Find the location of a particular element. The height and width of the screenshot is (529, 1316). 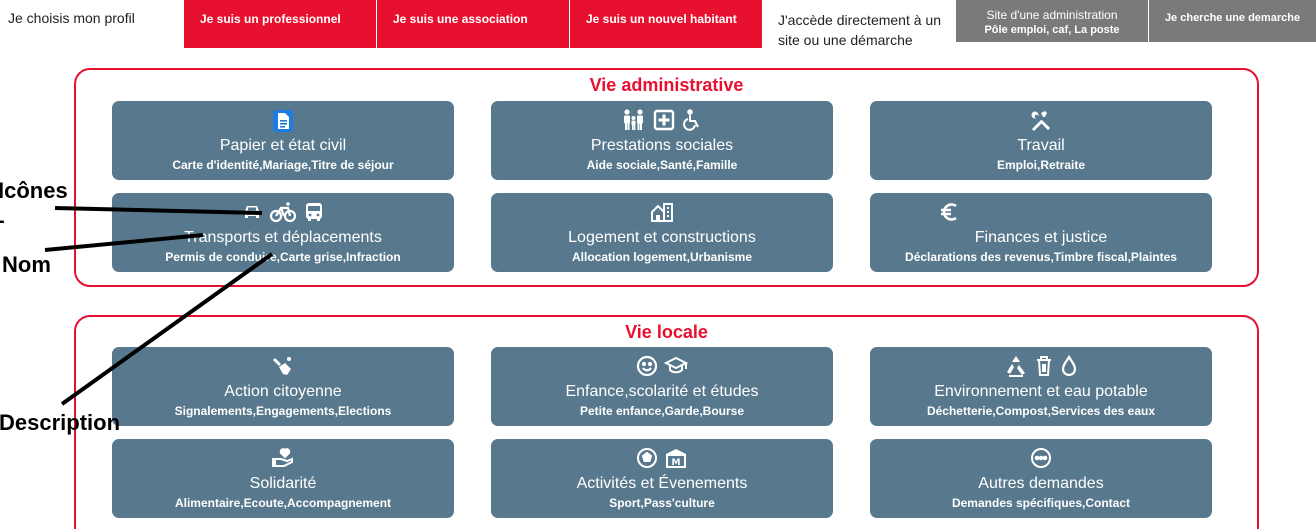

svg-text: M is located at coordinates (676, 463).